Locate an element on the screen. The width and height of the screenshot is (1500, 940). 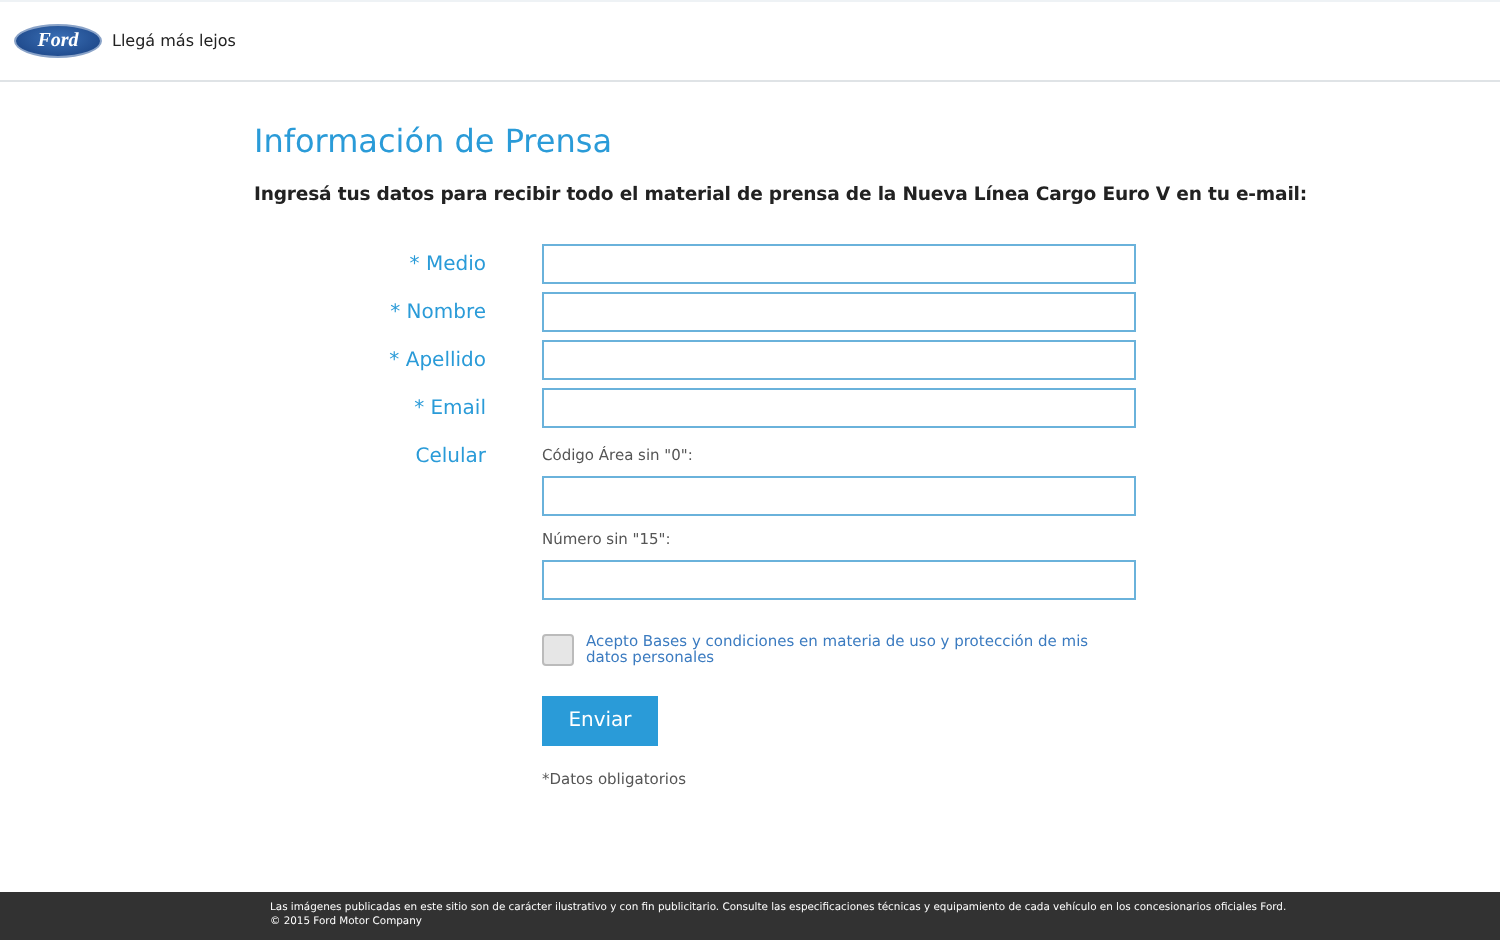
field-label: * Medio is located at coordinates (446, 266).